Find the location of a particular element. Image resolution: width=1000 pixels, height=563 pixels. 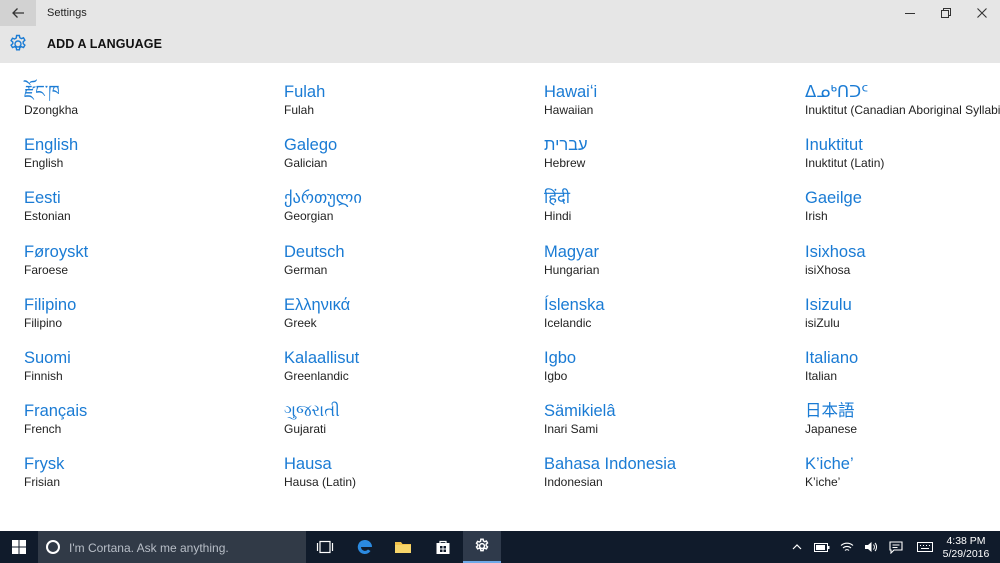

restore-button is located at coordinates (946, 13).